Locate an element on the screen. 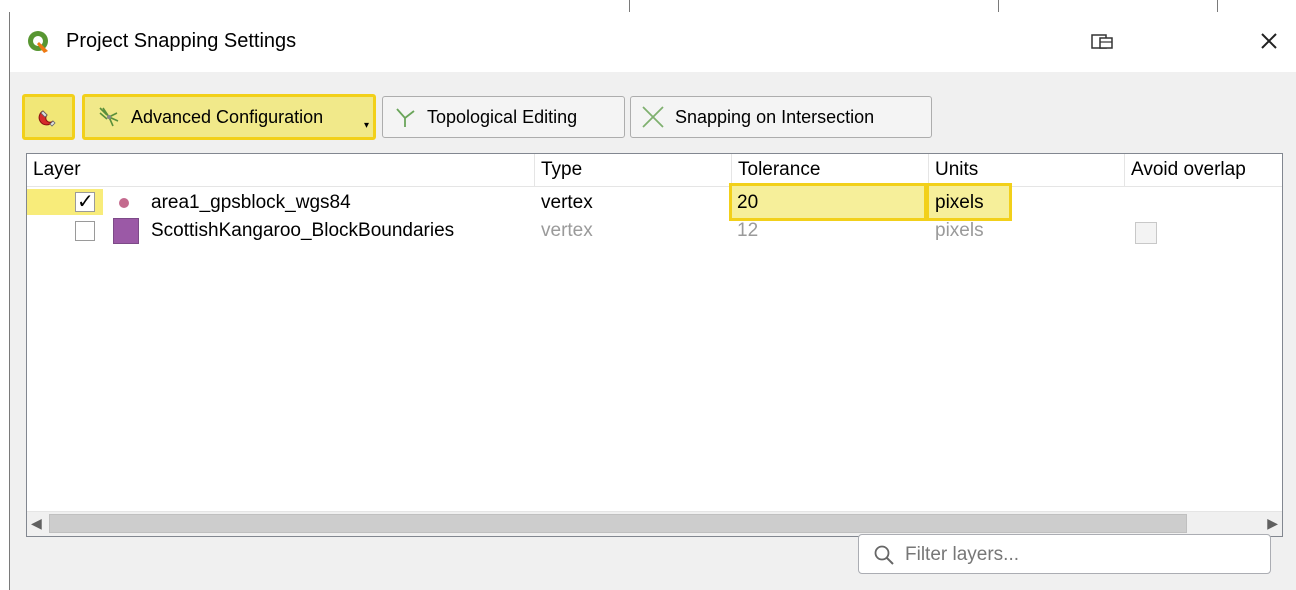 This screenshot has height=590, width=1296. advanced-config-icon is located at coordinates (109, 117).